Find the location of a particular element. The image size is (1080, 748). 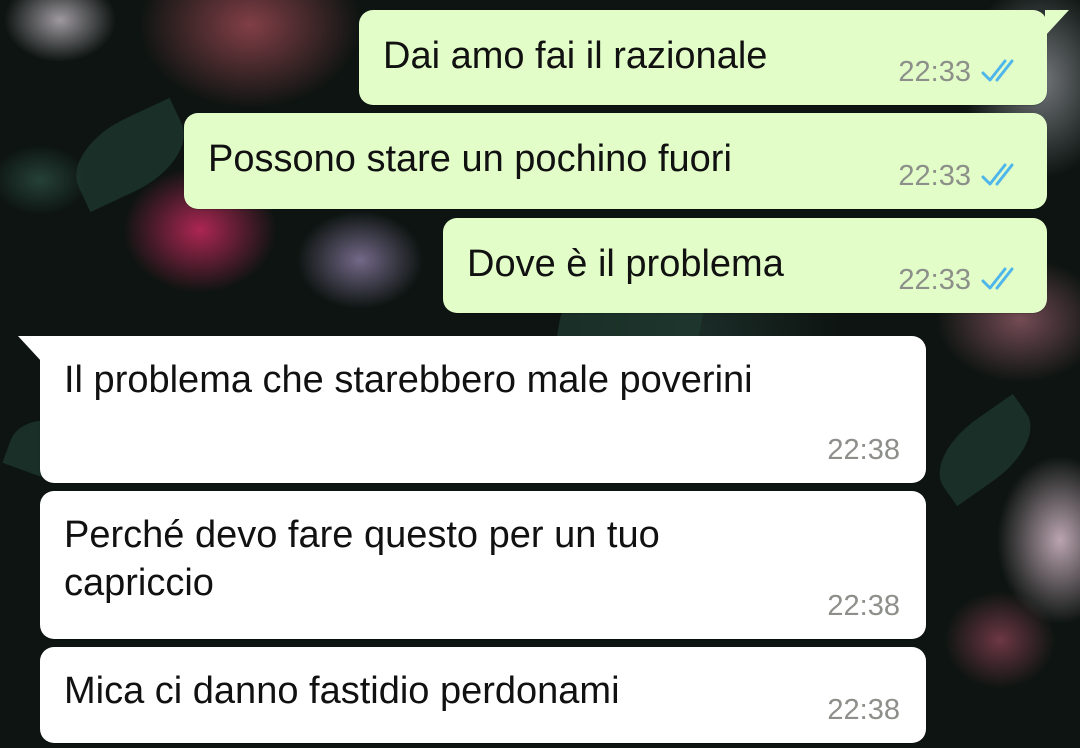

message-text: Dove è il problema is located at coordinates (625, 264).